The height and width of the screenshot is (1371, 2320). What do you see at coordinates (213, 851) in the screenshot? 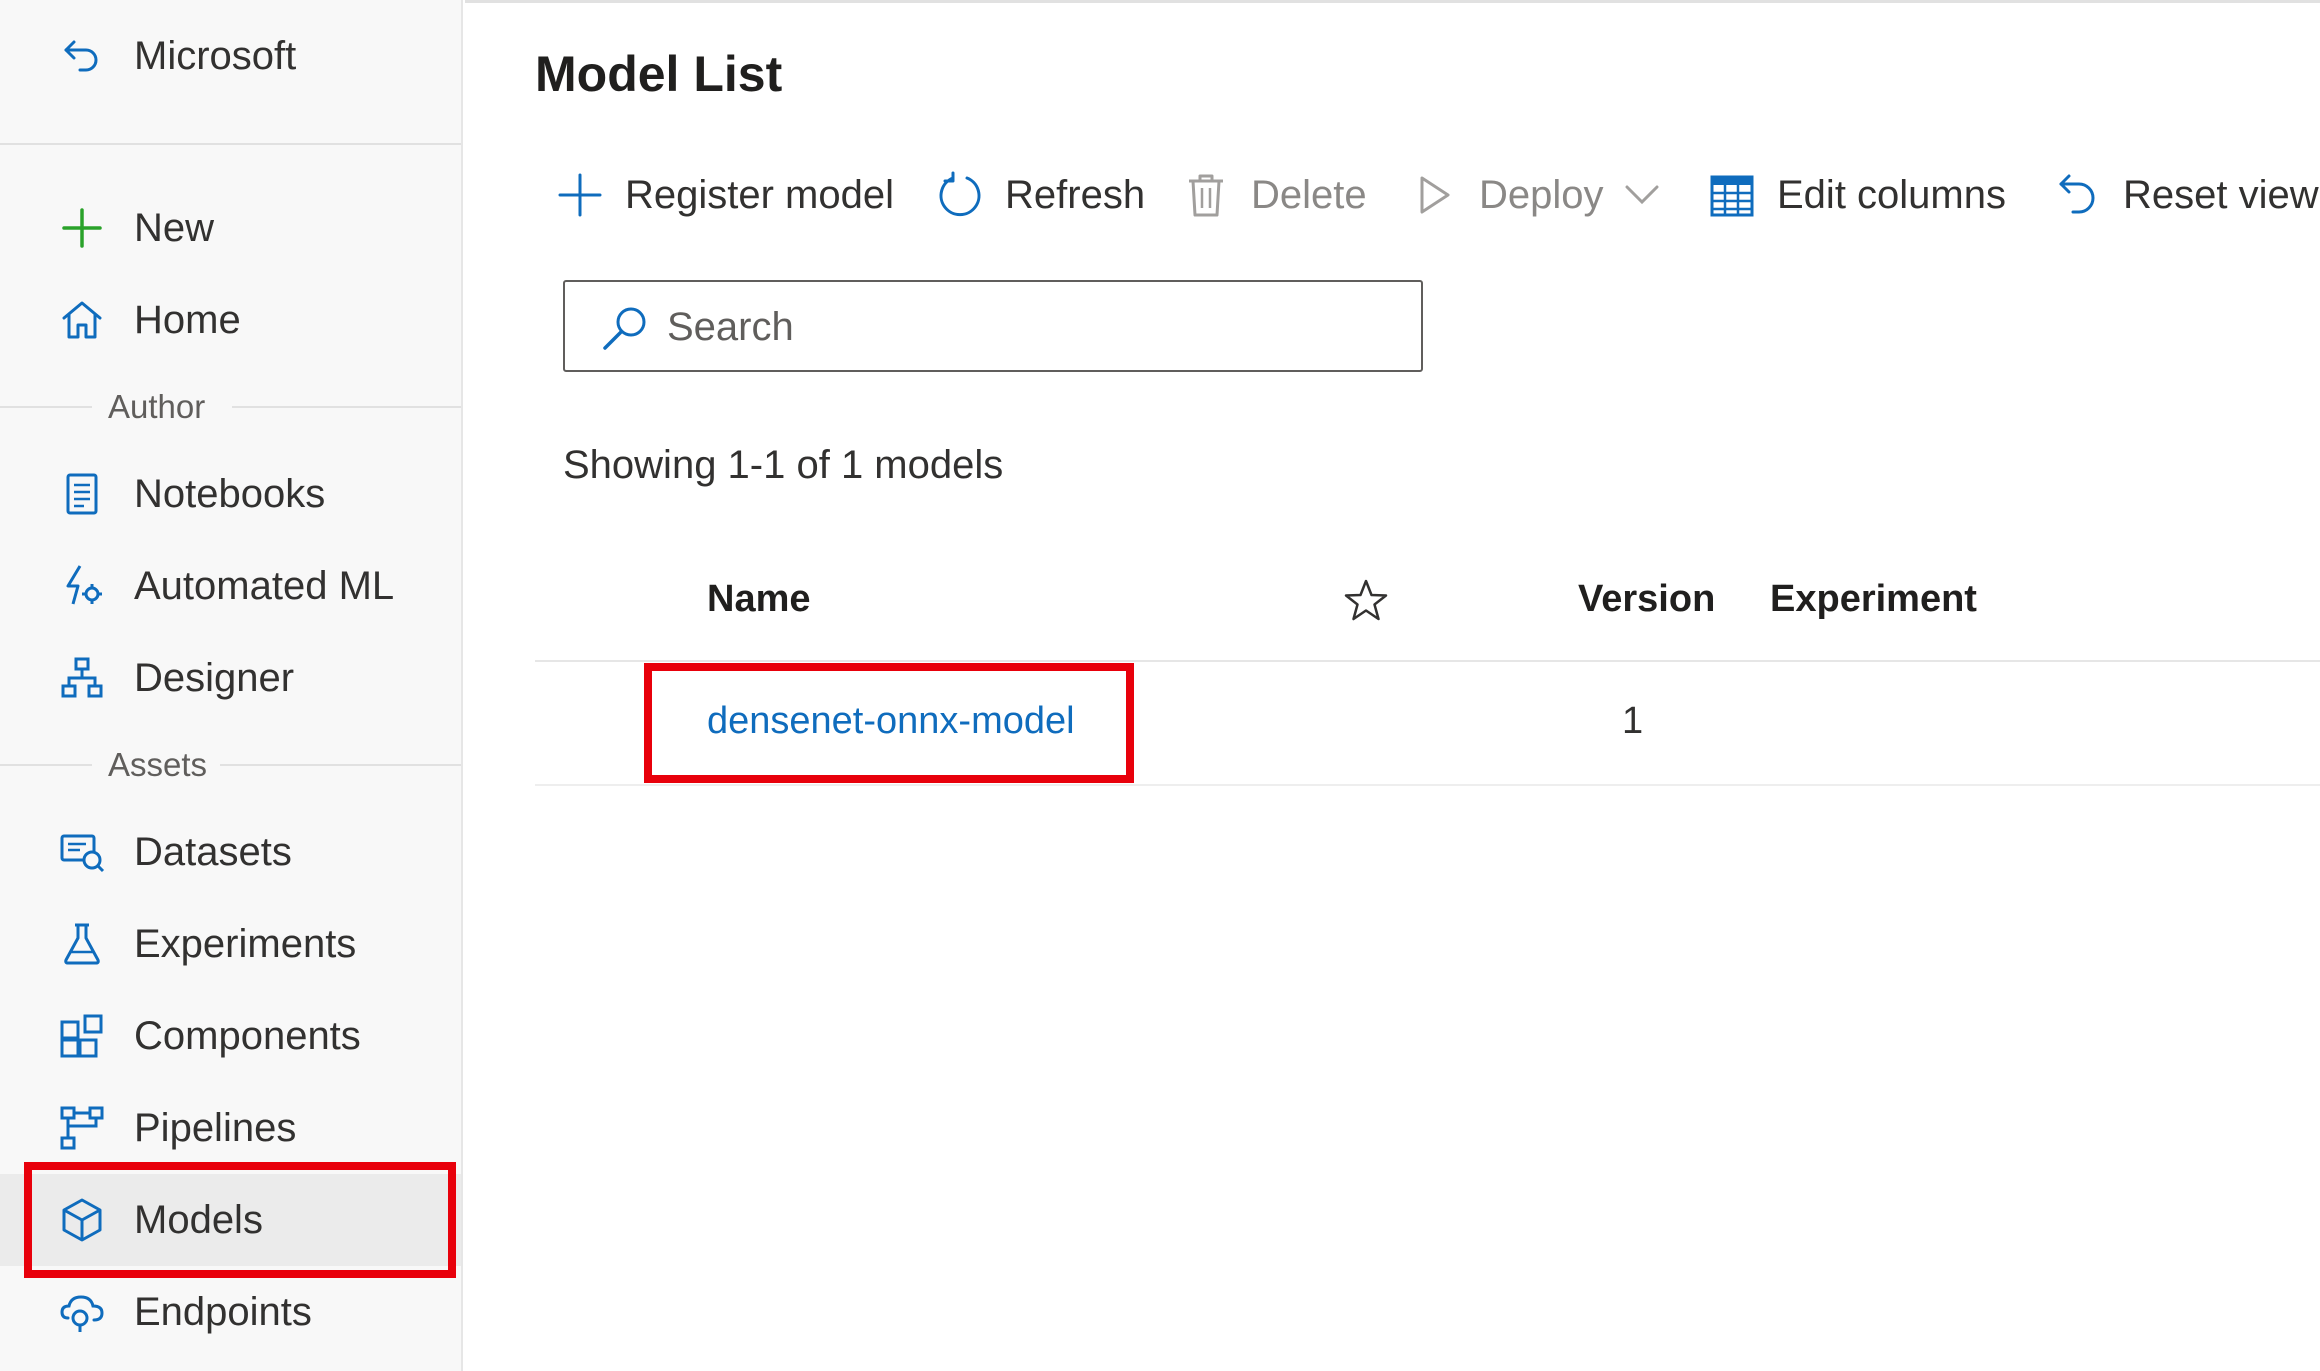
I see `nav-datasets-label: Datasets` at bounding box center [213, 851].